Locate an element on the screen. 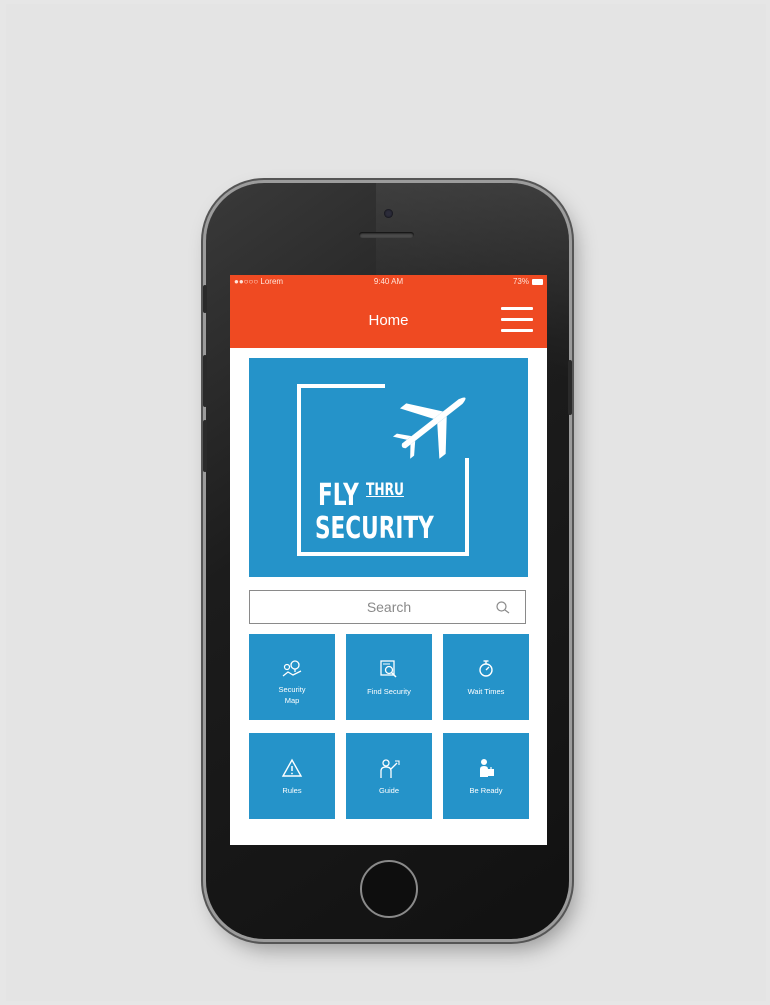  map-pin-icon is located at coordinates (292, 670).